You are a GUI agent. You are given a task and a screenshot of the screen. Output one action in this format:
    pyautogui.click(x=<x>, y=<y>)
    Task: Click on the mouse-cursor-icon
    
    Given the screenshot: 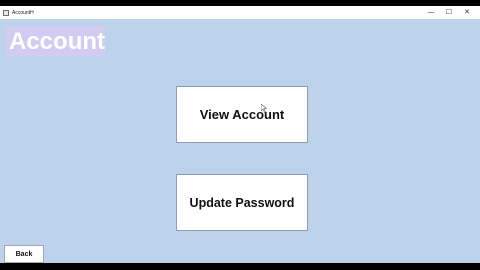 What is the action you would take?
    pyautogui.click(x=264, y=108)
    